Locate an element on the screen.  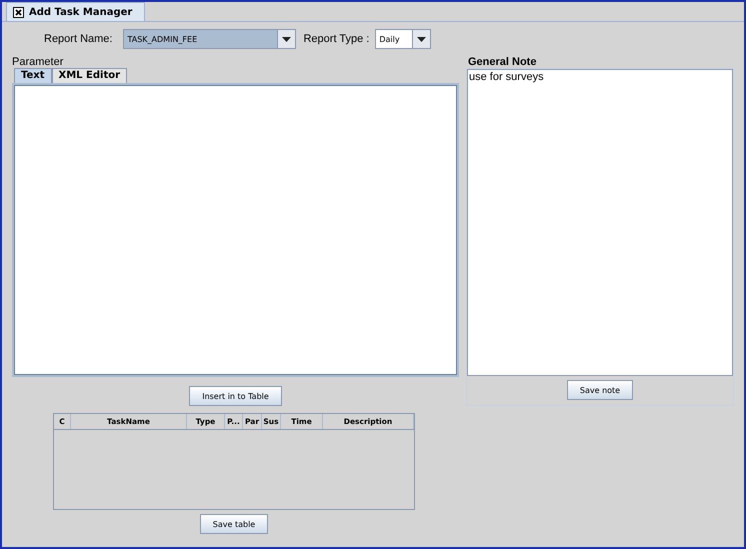
window-tab: Add Task Manager is located at coordinates (76, 11).